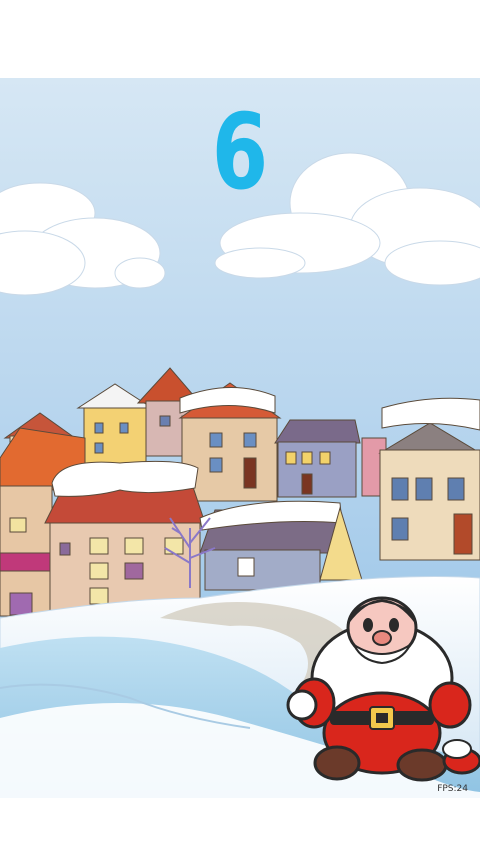  Describe the element at coordinates (452, 789) in the screenshot. I see `fps-counter: FPS:24` at that location.